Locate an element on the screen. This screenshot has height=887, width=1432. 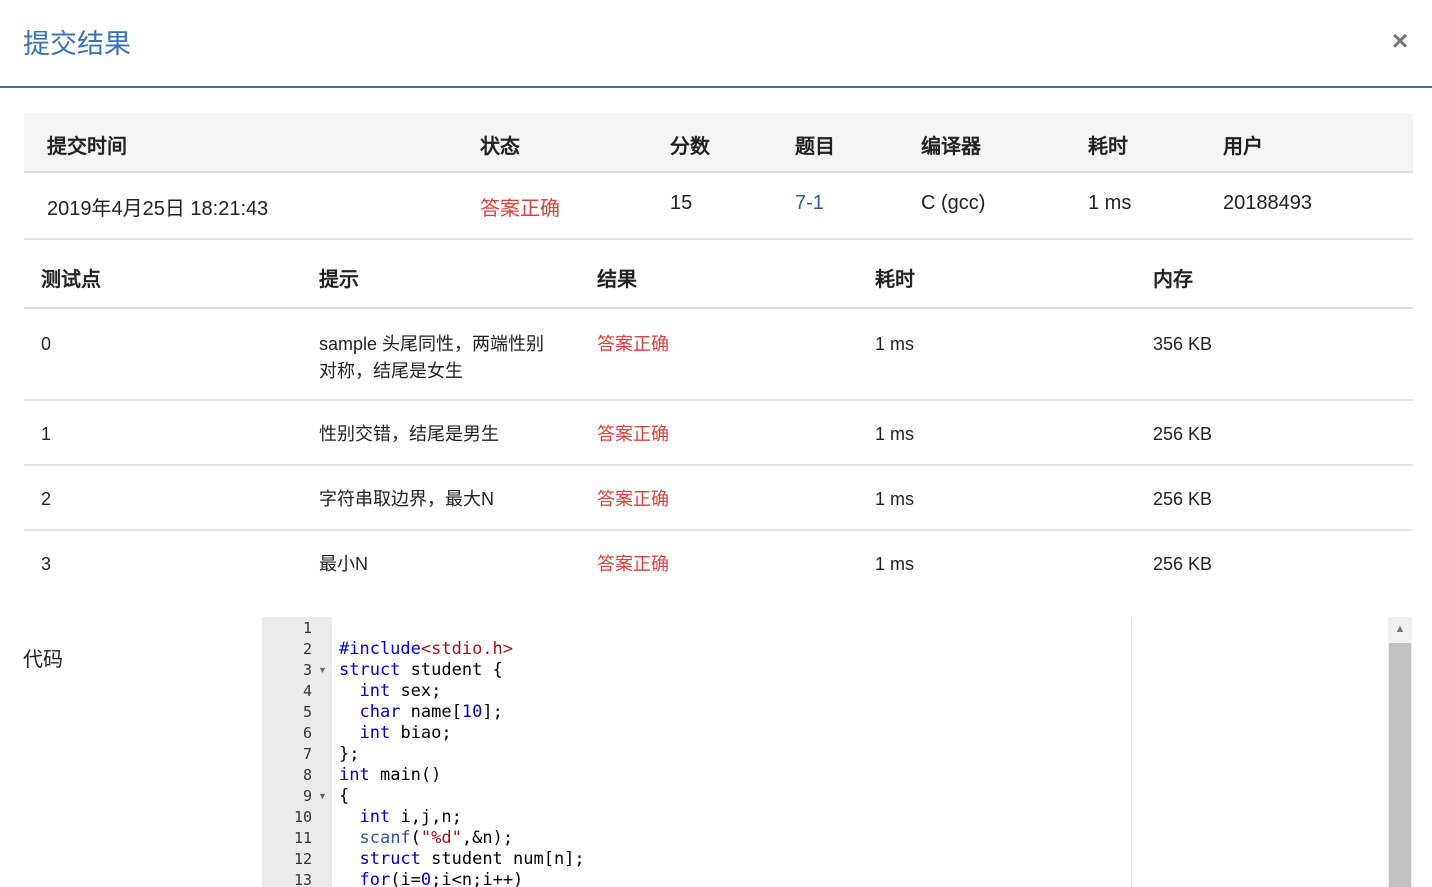
code-line: int i,j,n; is located at coordinates (400, 817).